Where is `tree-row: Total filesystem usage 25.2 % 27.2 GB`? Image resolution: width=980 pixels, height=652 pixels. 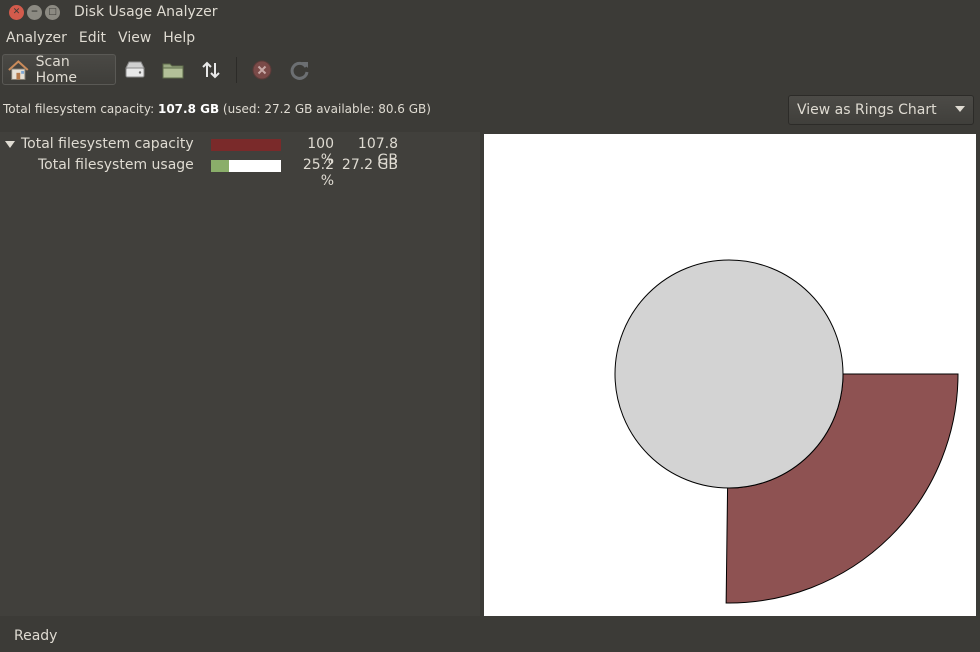 tree-row: Total filesystem usage 25.2 % 27.2 GB is located at coordinates (240, 171).